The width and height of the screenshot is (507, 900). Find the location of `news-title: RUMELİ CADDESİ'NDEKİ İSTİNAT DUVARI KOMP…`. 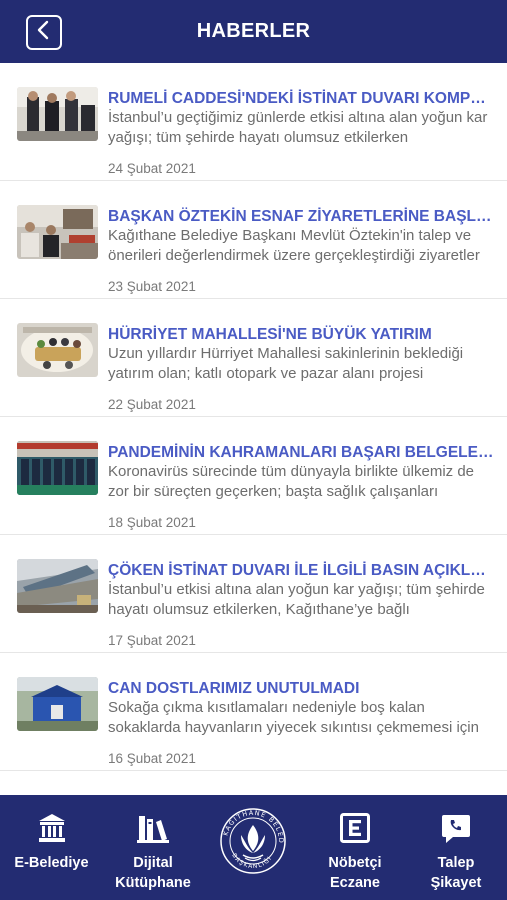

news-title: RUMELİ CADDESİ'NDEKİ İSTİNAT DUVARI KOMP… is located at coordinates (301, 98).